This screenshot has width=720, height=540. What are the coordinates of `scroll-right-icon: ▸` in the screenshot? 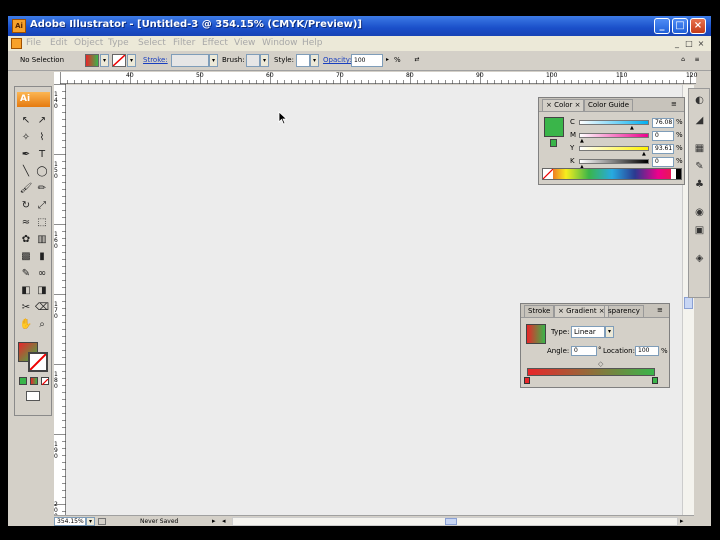 It's located at (682, 521).